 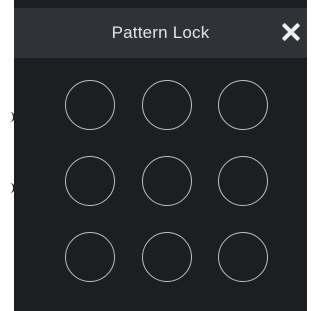 I want to click on dialog-titlebar: Pattern Lock, so click(x=160, y=33).